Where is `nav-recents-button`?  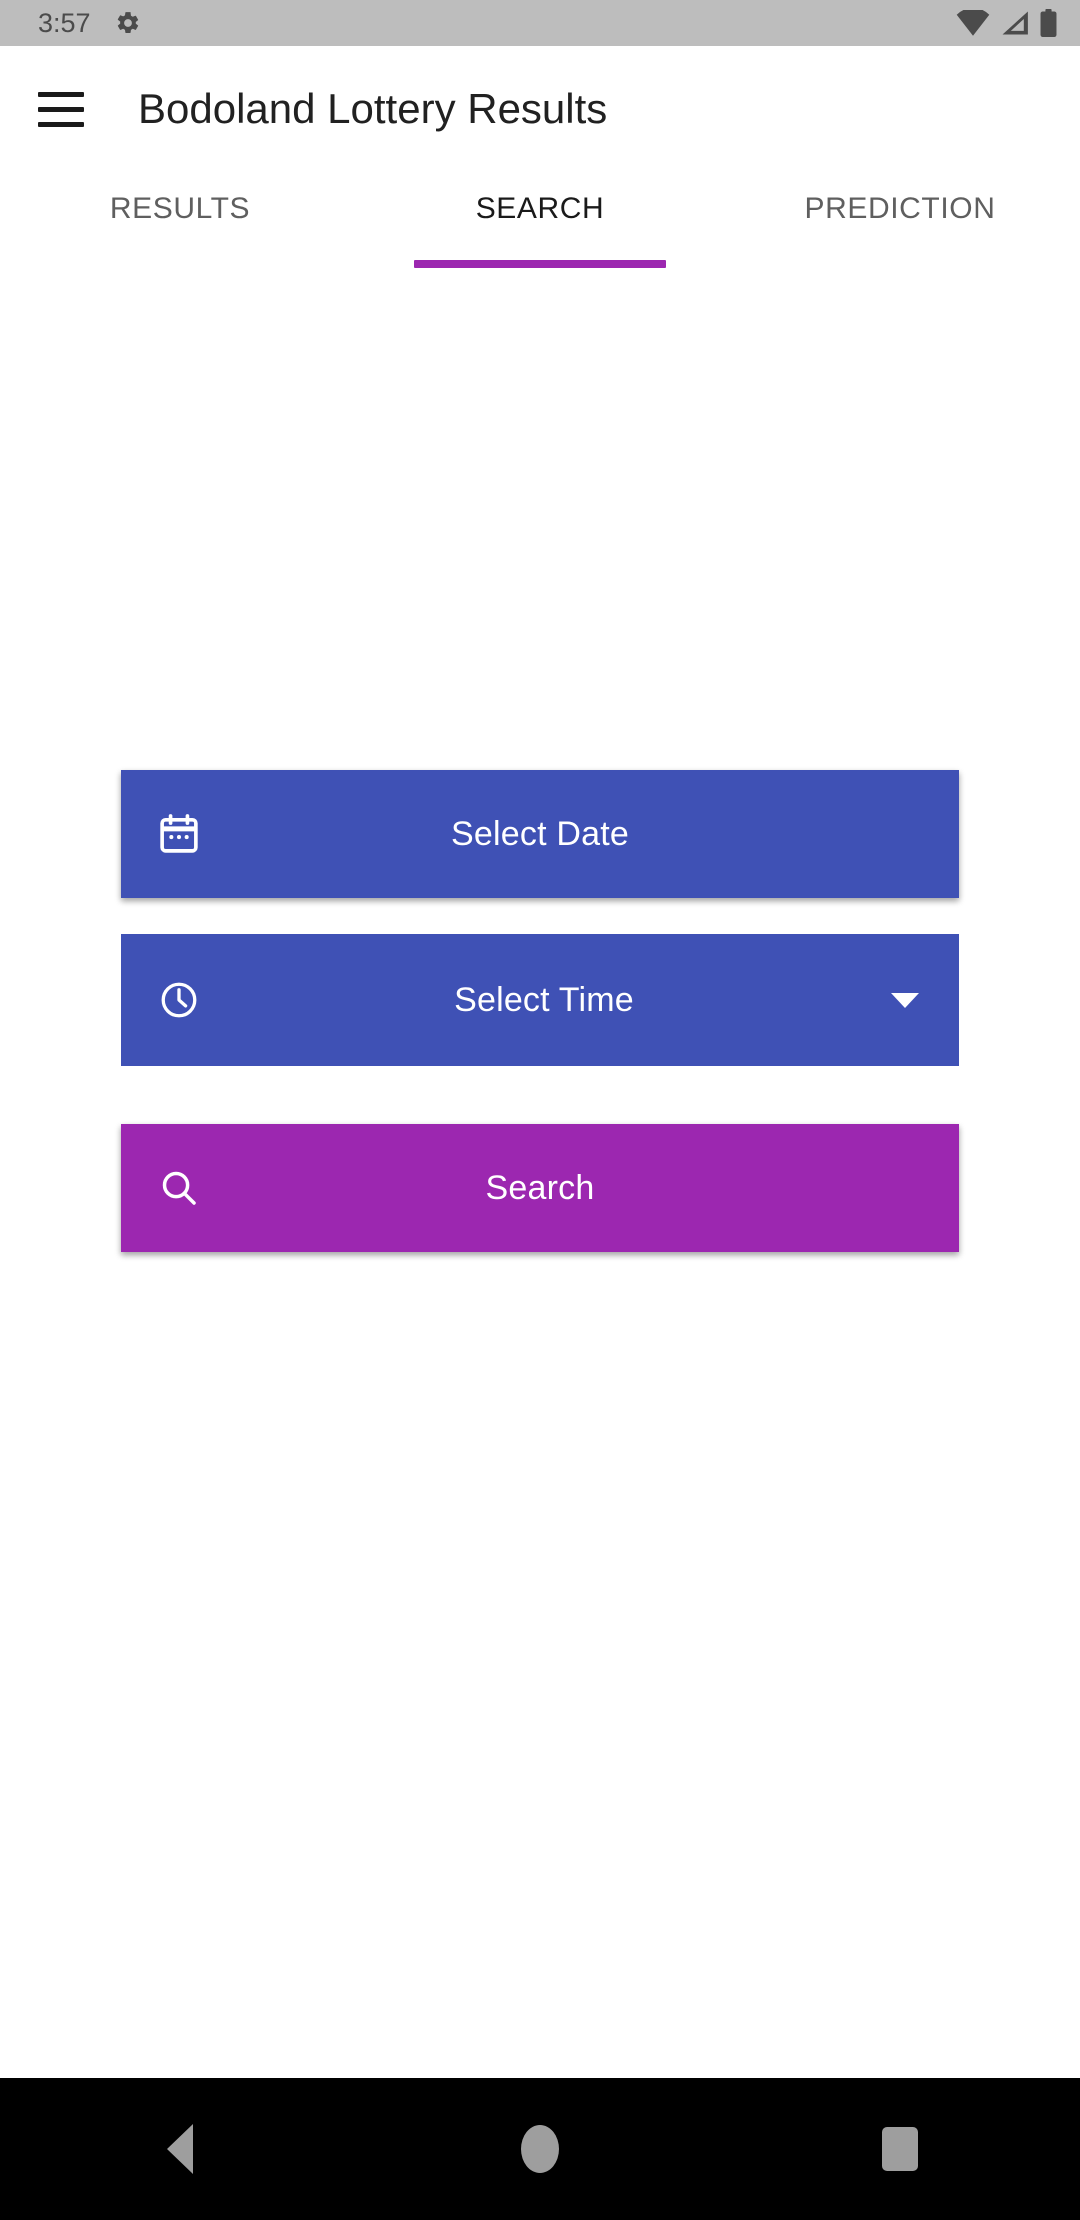
nav-recents-button is located at coordinates (900, 2149).